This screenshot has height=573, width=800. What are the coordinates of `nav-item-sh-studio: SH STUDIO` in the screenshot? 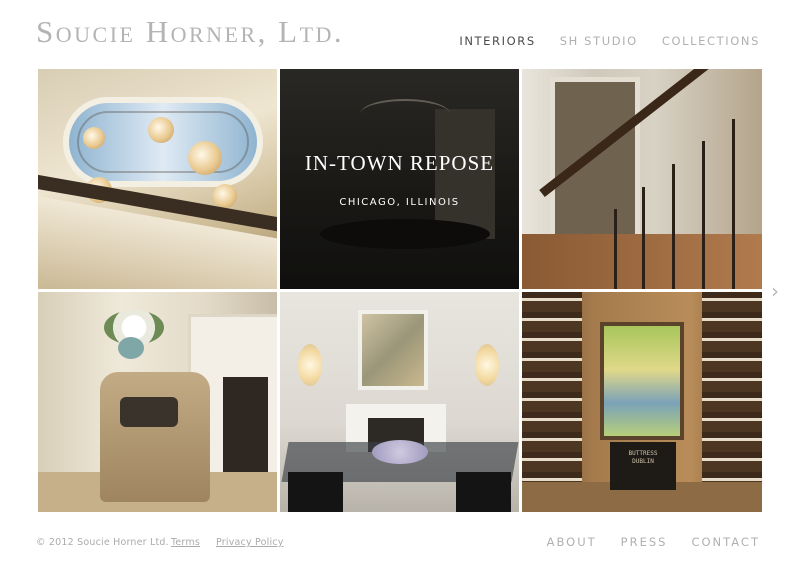 It's located at (599, 41).